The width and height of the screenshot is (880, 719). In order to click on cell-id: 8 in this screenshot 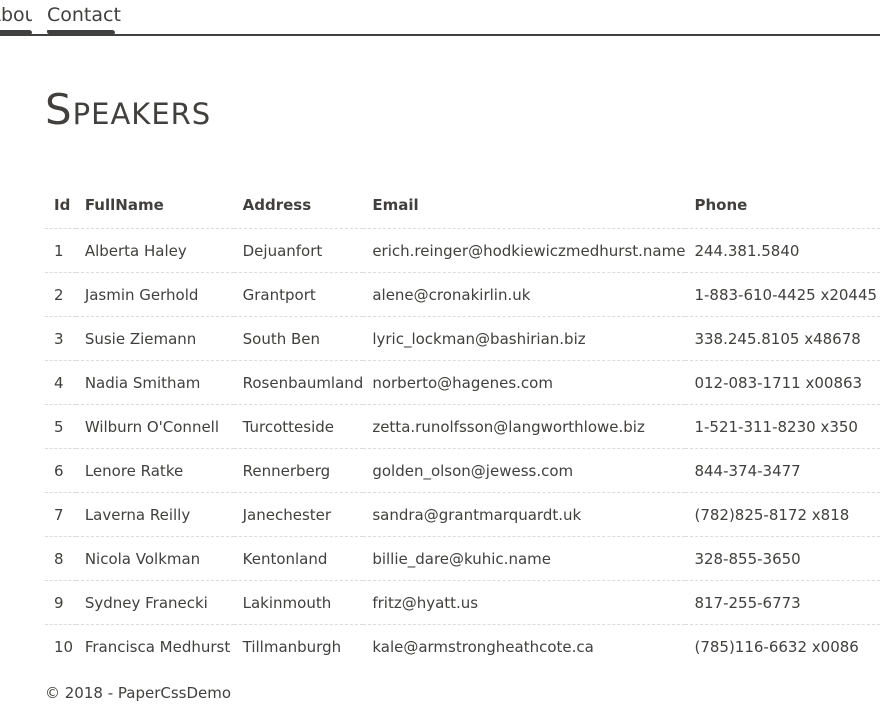, I will do `click(60, 558)`.